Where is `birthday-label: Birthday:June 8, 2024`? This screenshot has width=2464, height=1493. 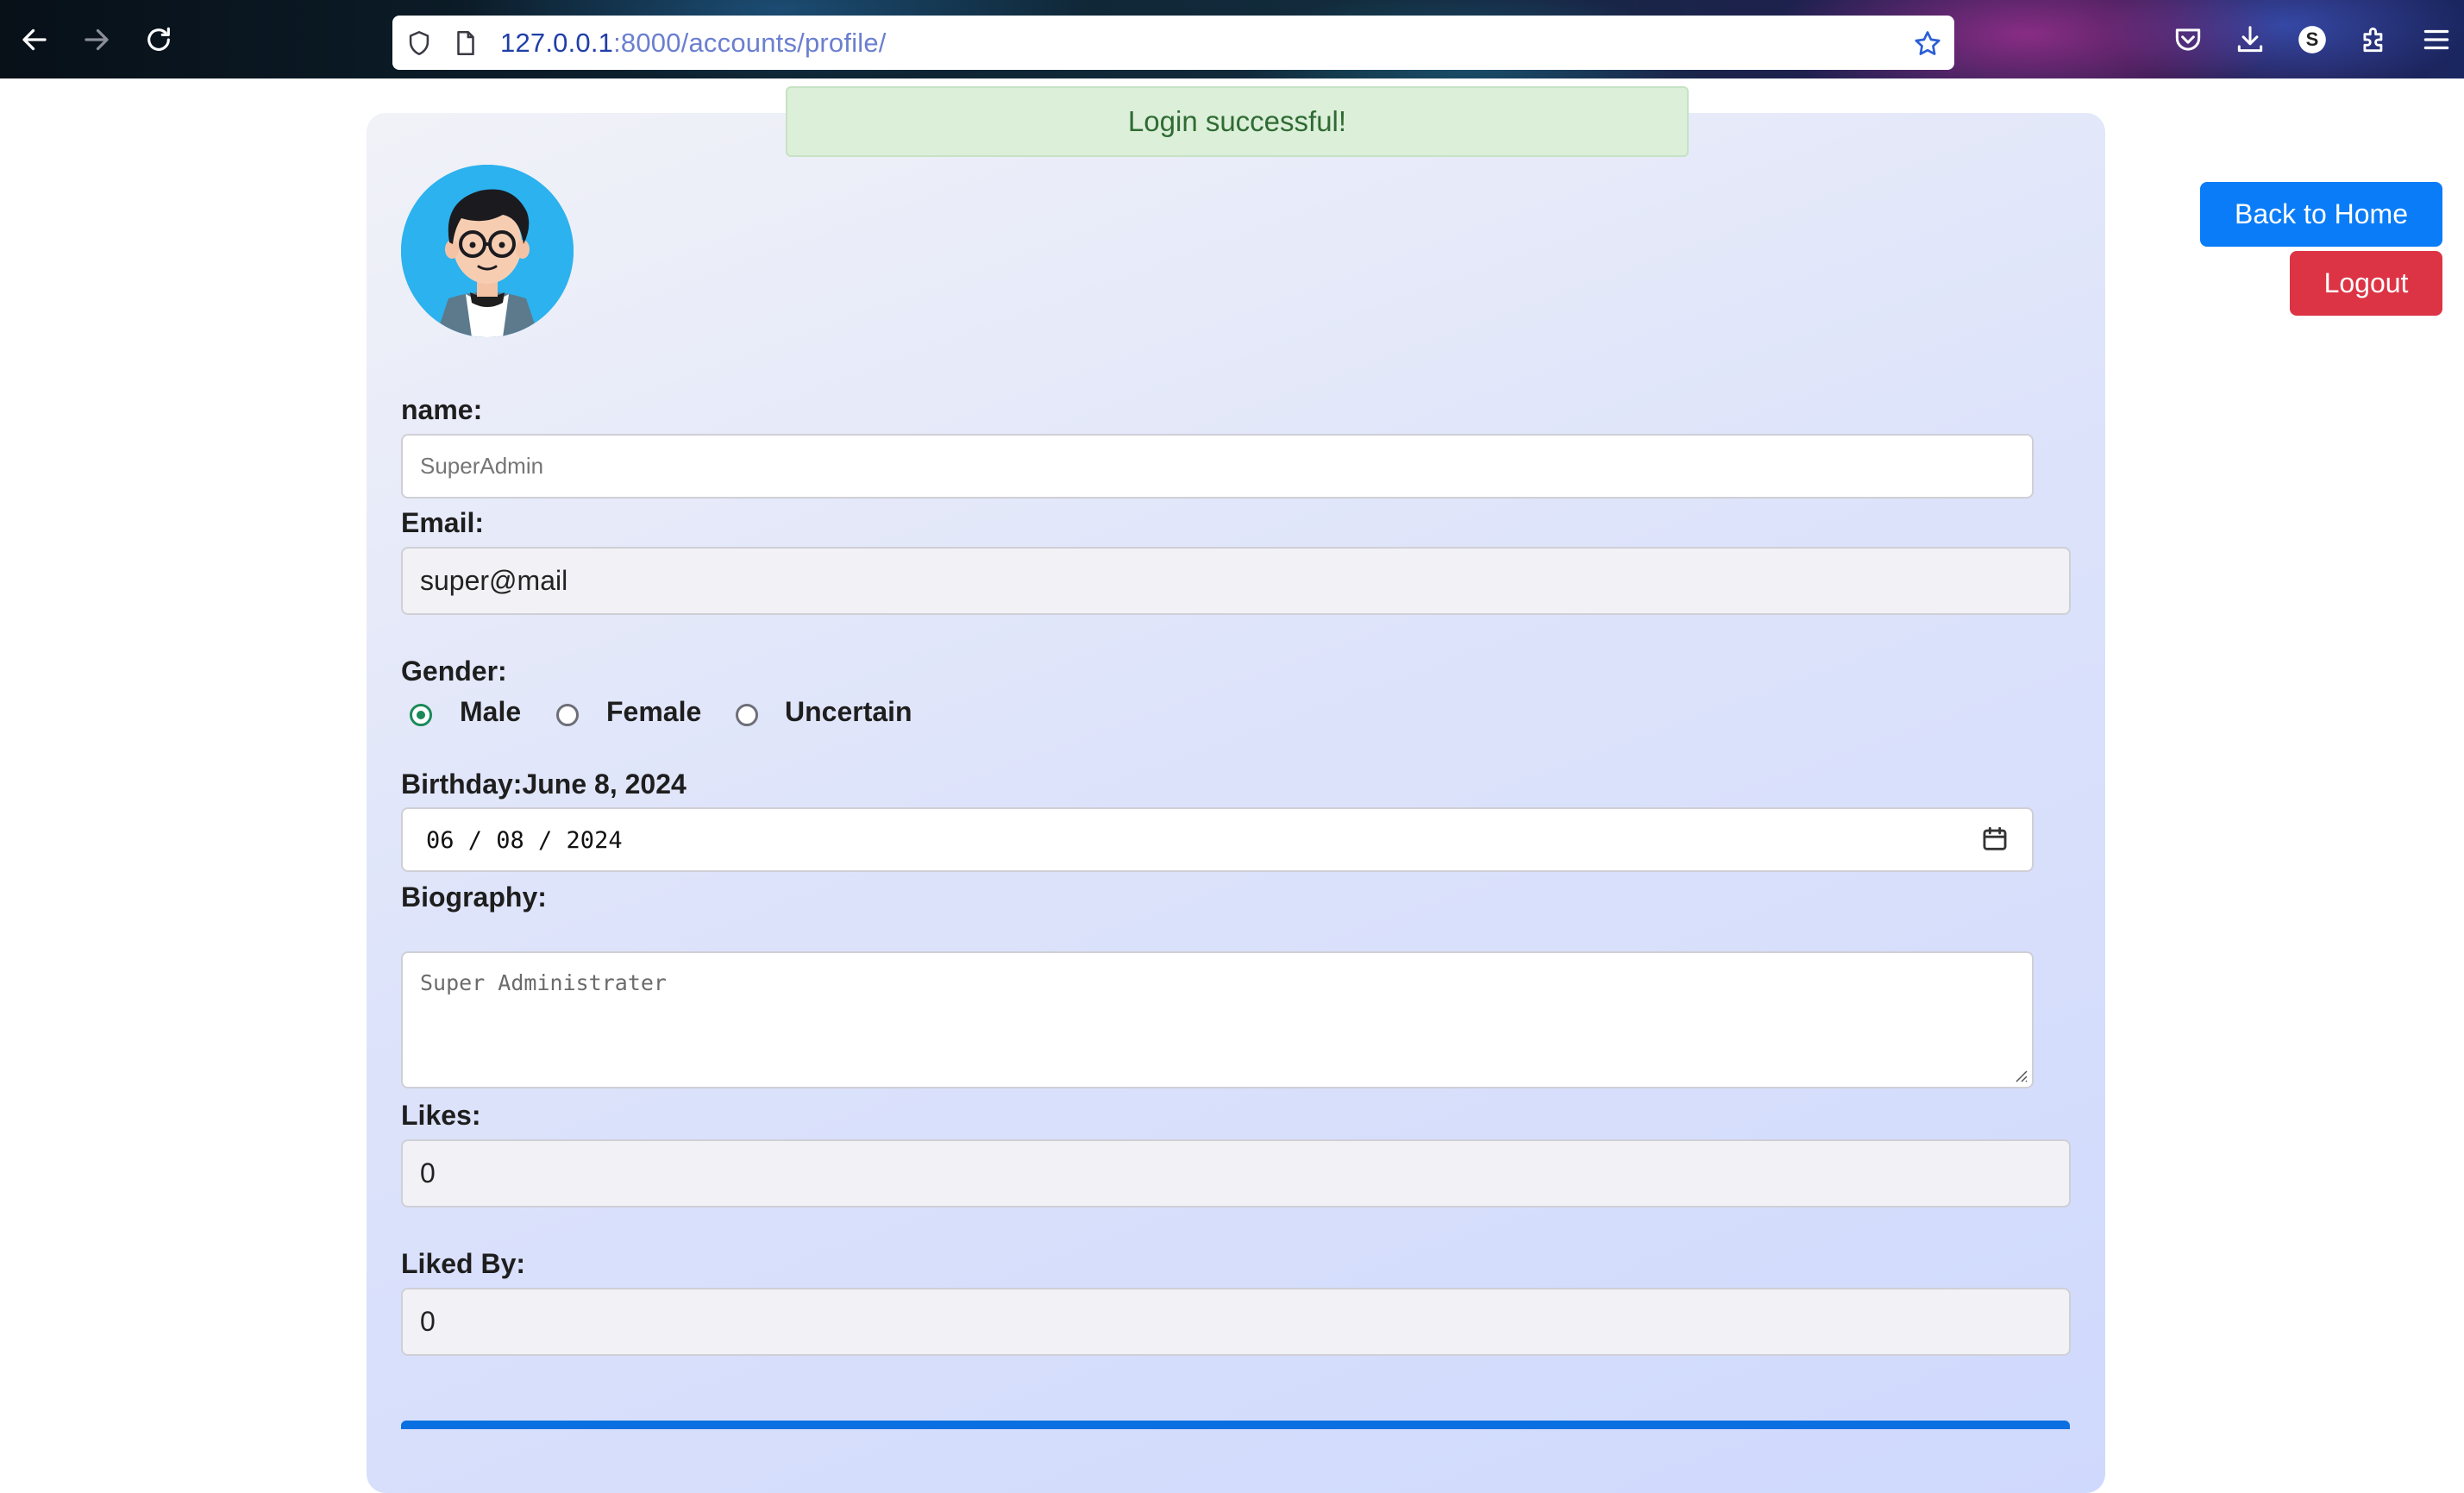
birthday-label: Birthday:June 8, 2024 is located at coordinates (544, 784).